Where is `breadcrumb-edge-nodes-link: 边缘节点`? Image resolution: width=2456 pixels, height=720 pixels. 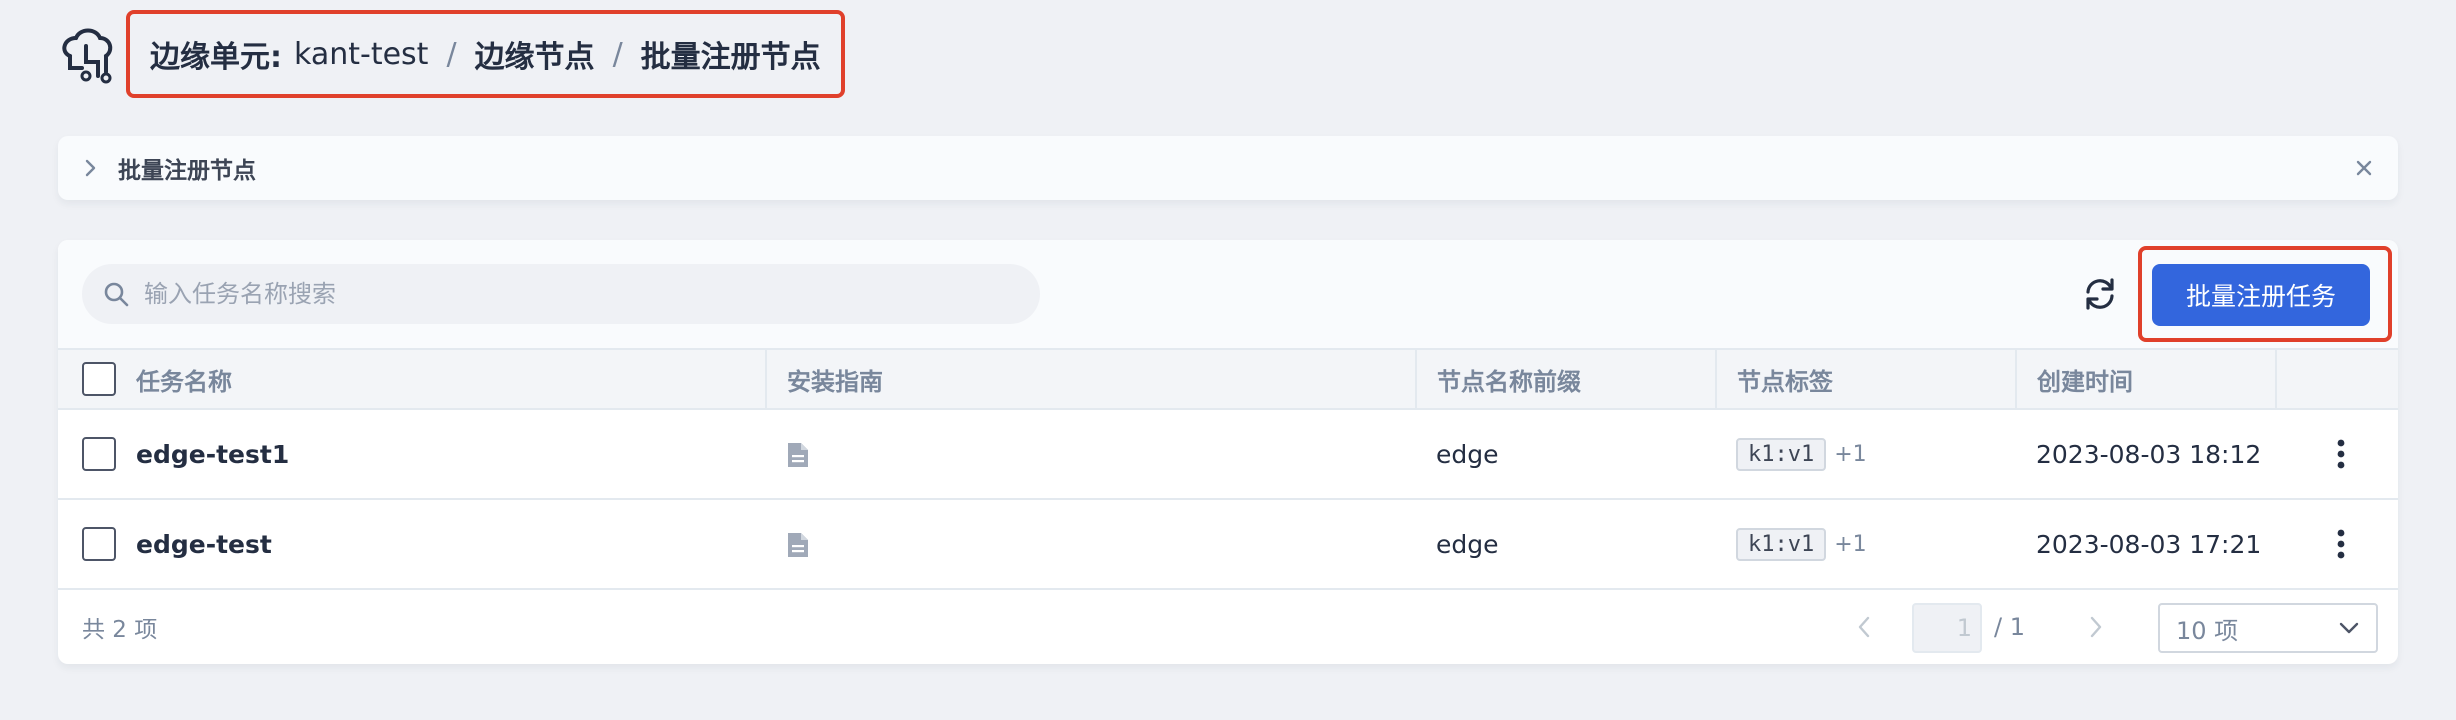 breadcrumb-edge-nodes-link: 边缘节点 is located at coordinates (535, 54).